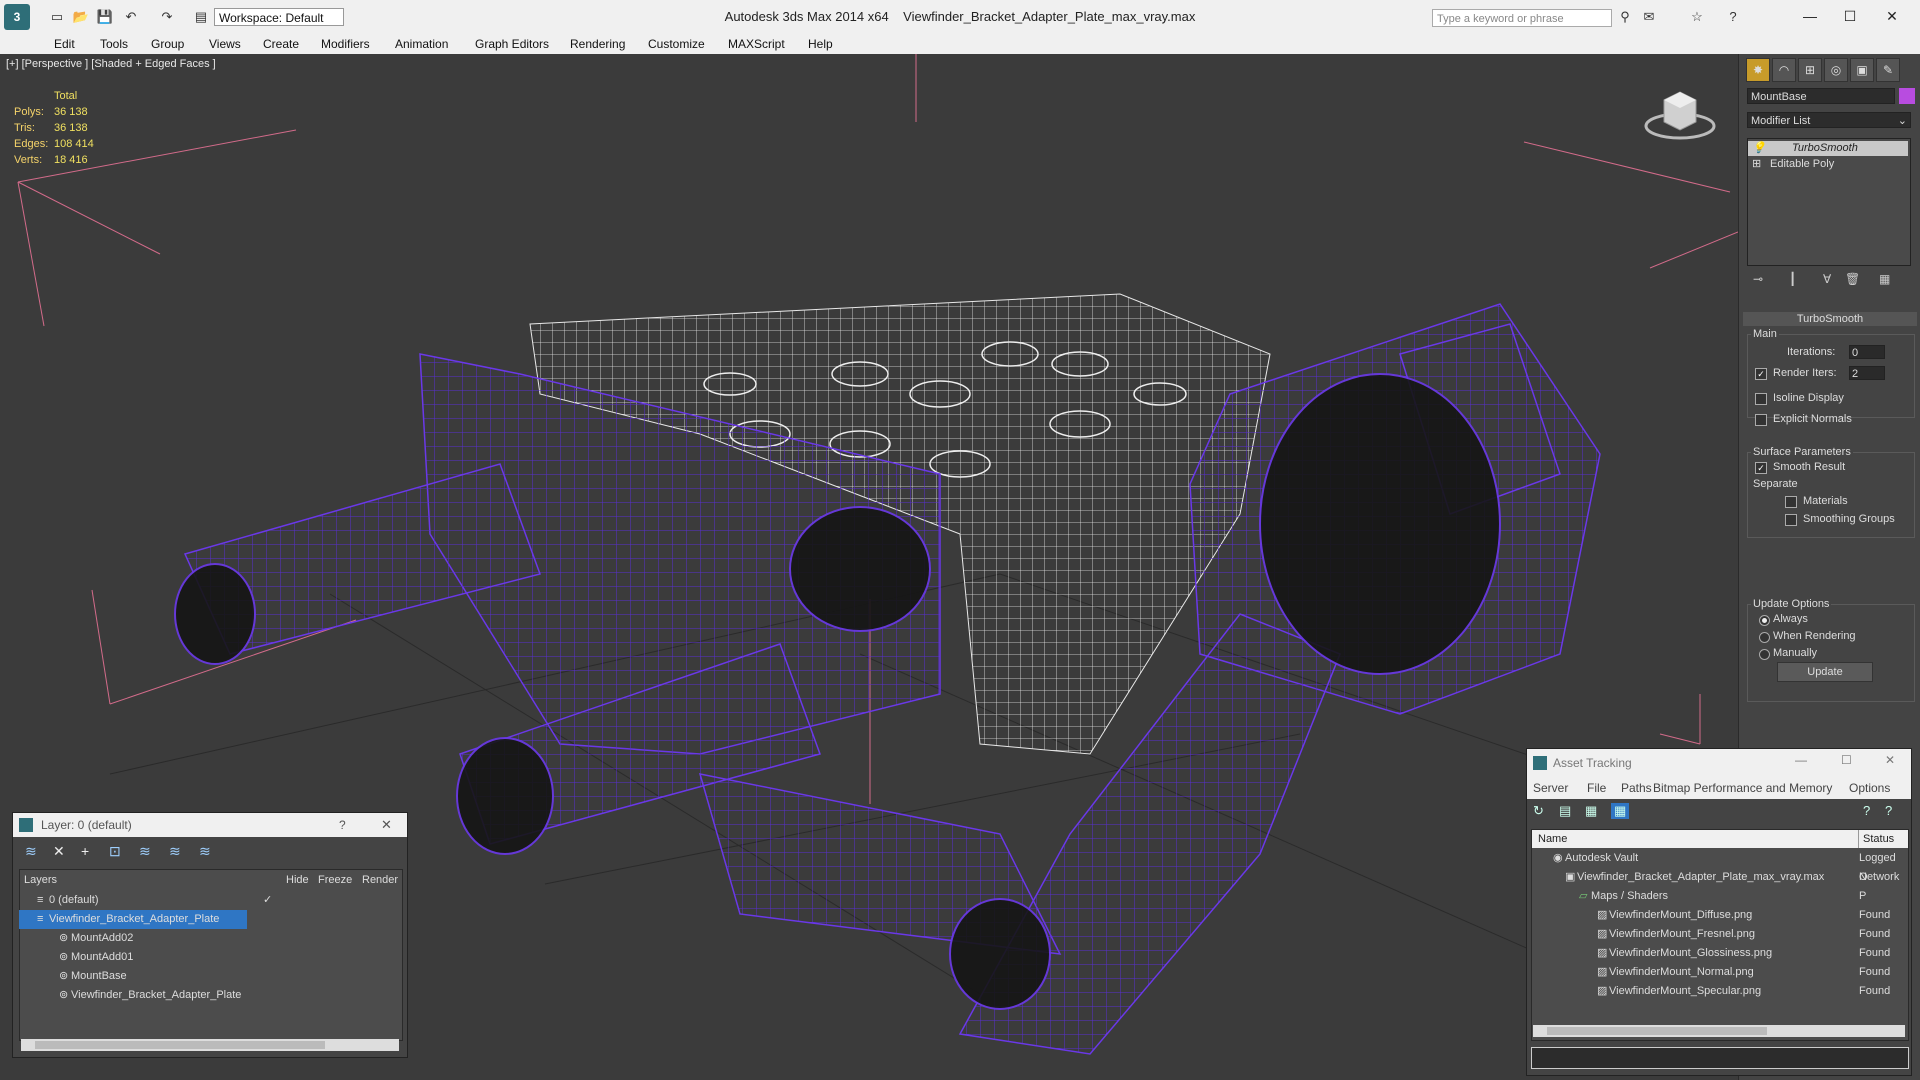 The width and height of the screenshot is (1920, 1080). What do you see at coordinates (1810, 16) in the screenshot?
I see `minimize-button: —` at bounding box center [1810, 16].